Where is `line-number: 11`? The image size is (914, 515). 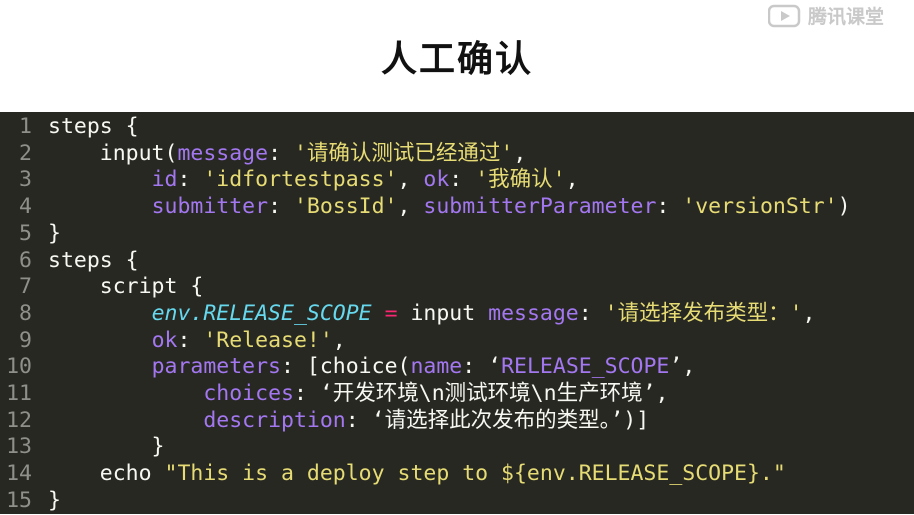
line-number: 11 is located at coordinates (19, 393).